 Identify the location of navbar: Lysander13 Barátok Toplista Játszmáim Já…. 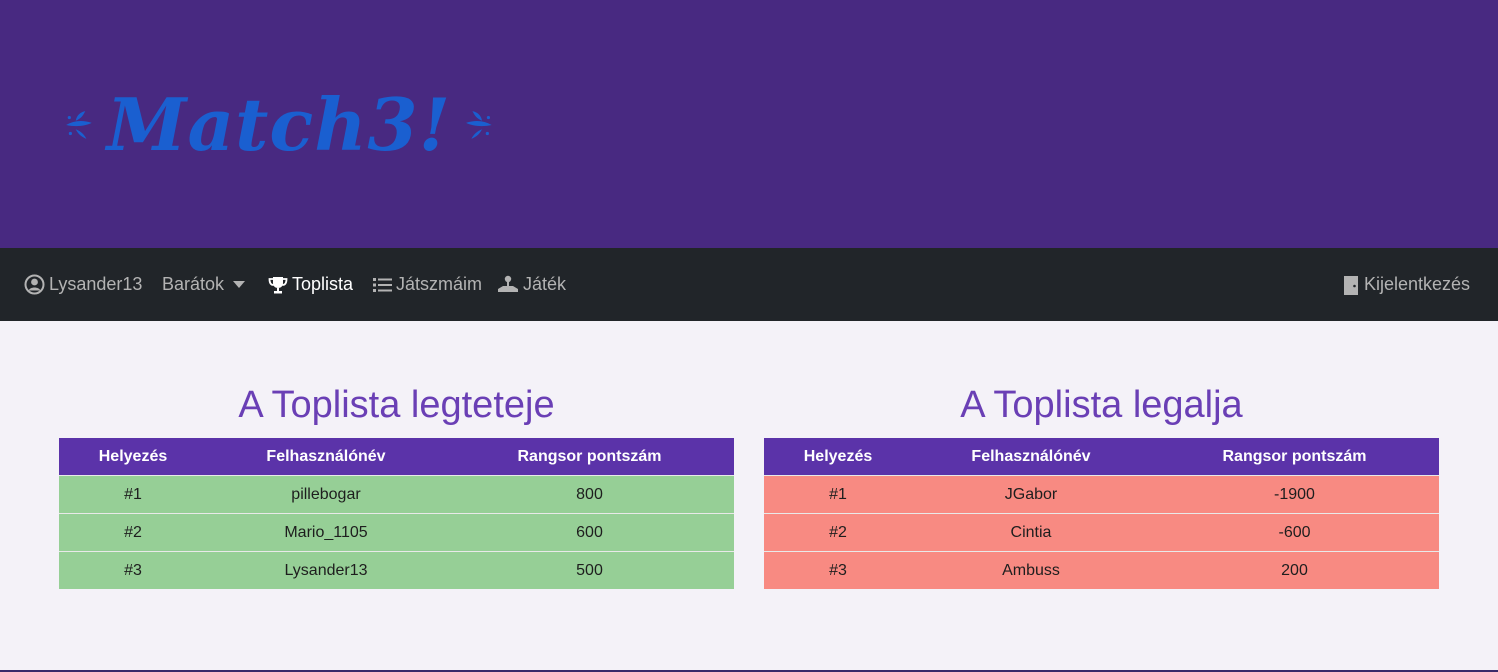
(749, 284).